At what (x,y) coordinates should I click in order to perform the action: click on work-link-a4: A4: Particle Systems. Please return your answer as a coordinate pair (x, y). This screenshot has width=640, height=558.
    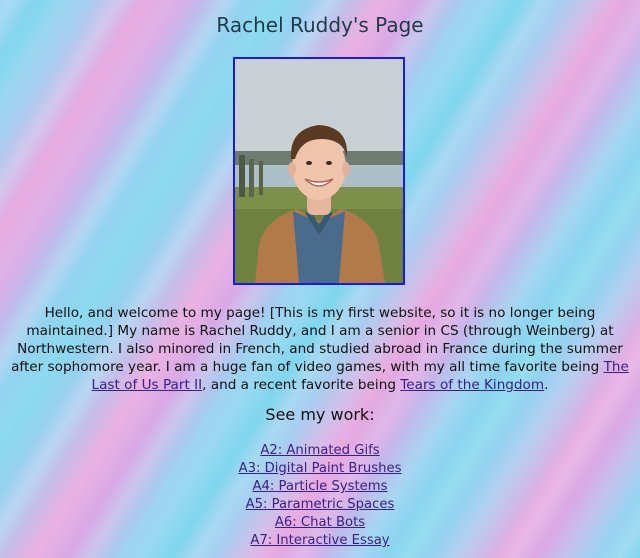
    Looking at the image, I should click on (319, 486).